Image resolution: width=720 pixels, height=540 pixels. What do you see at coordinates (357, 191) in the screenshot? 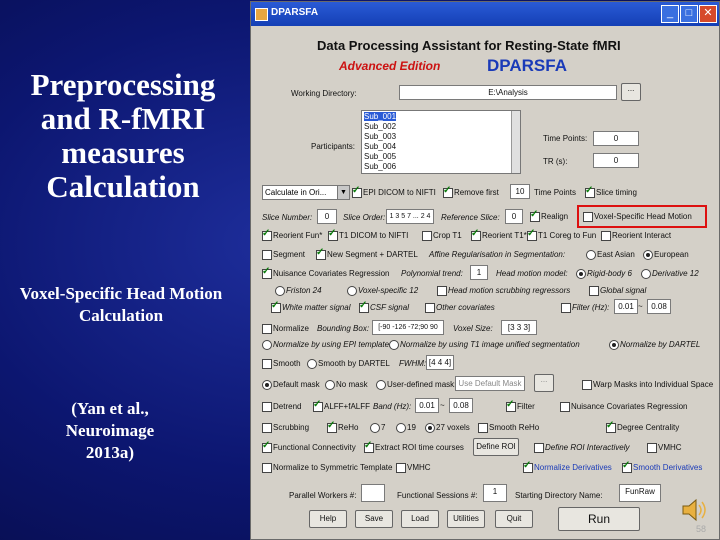
I see `epi-dicom-checkbox` at bounding box center [357, 191].